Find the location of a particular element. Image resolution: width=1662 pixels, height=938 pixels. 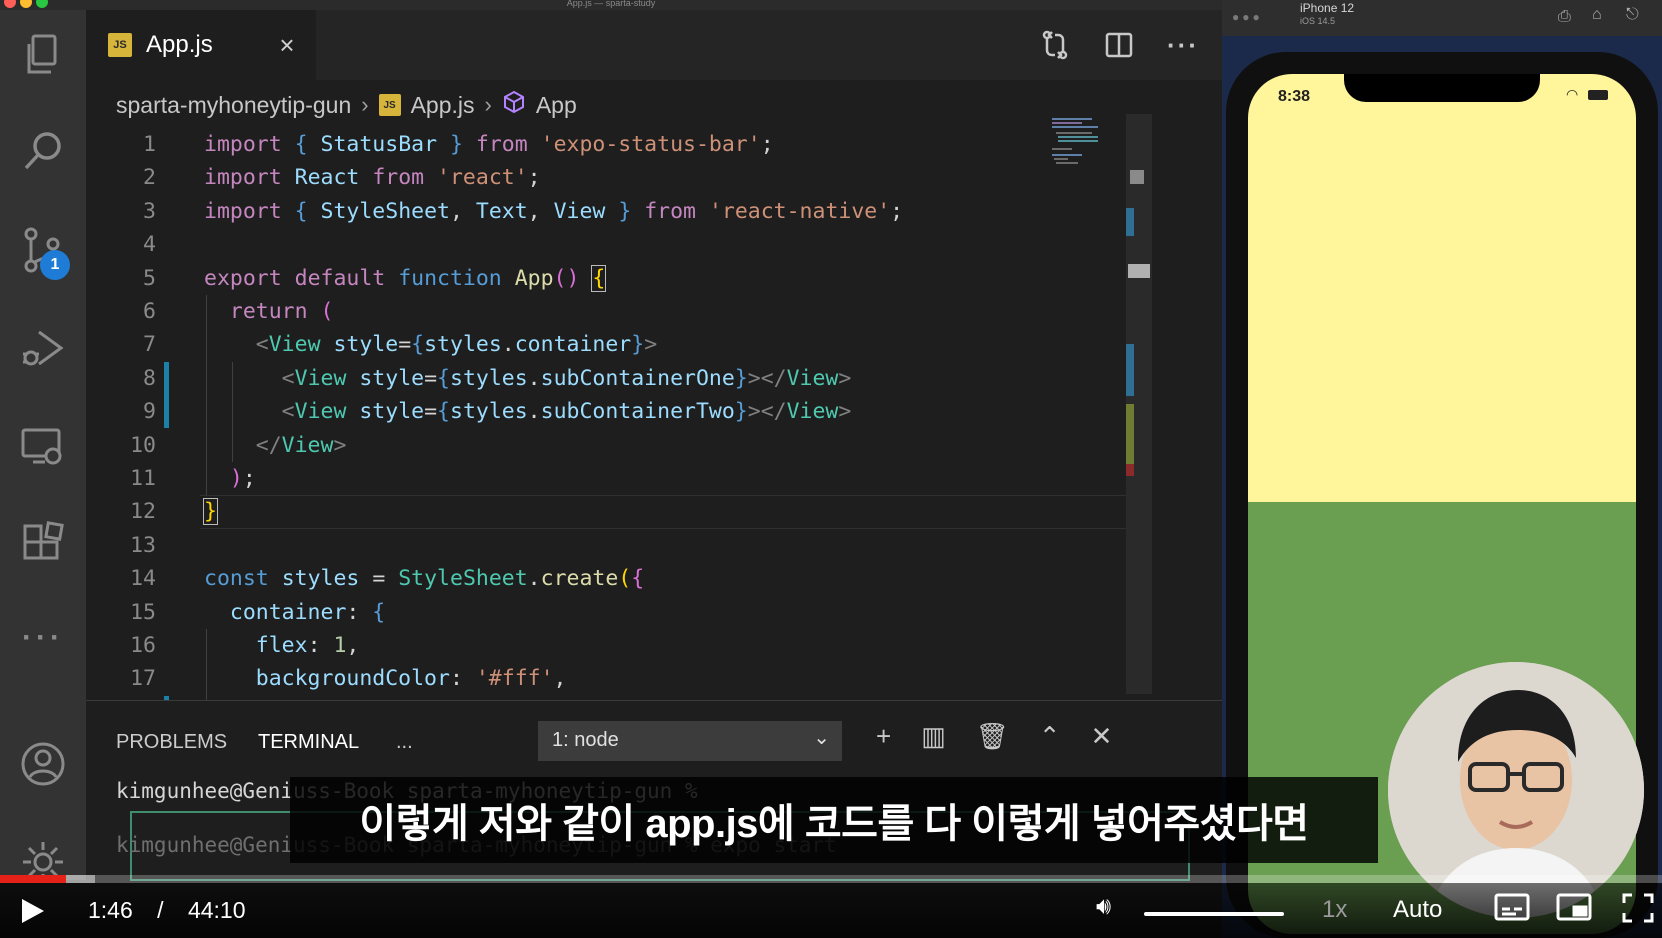

panel-actions: + ▥ 🗑 ⌃ ✕ is located at coordinates (994, 736).